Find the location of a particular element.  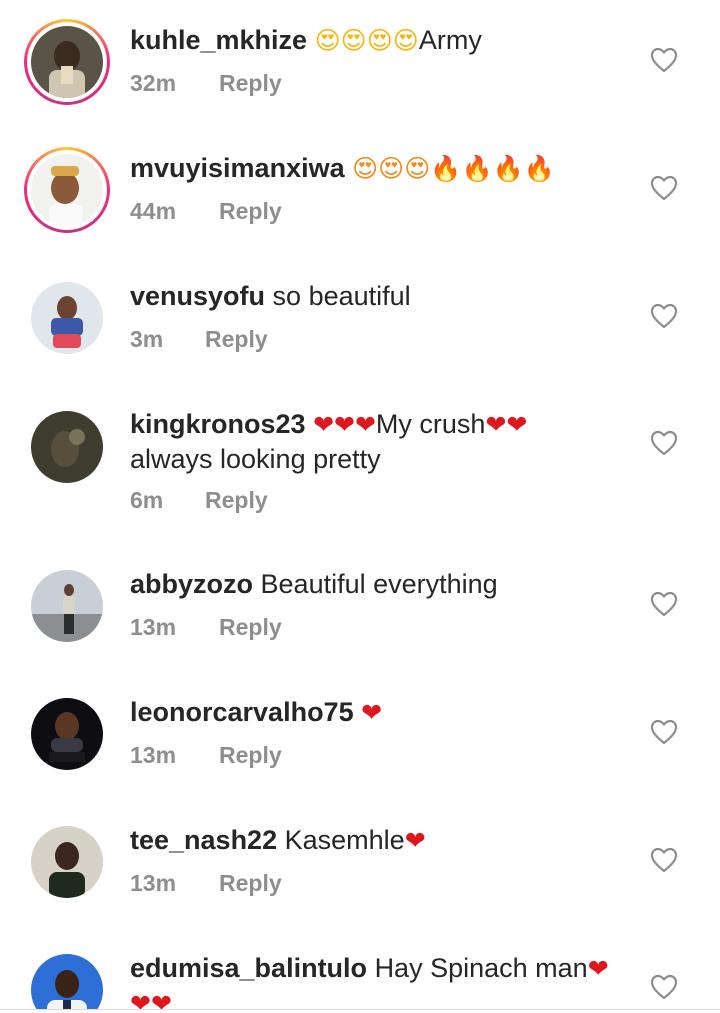

comment-meta: 32m Reply is located at coordinates (206, 83).